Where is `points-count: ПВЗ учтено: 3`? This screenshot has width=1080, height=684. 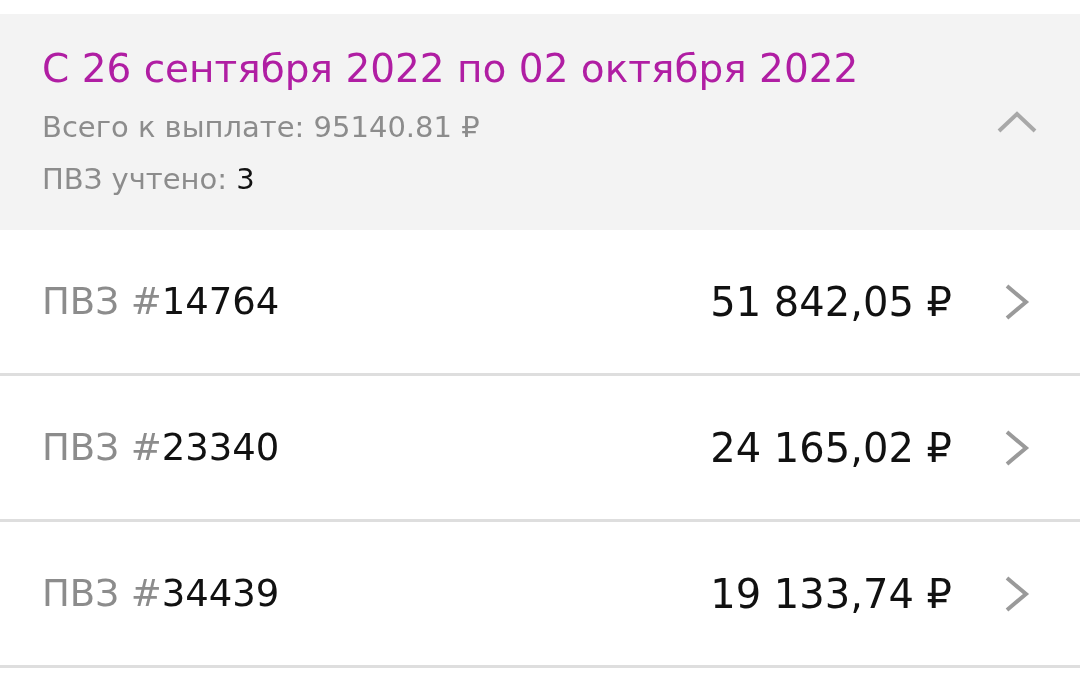 points-count: ПВЗ учтено: 3 is located at coordinates (148, 179).